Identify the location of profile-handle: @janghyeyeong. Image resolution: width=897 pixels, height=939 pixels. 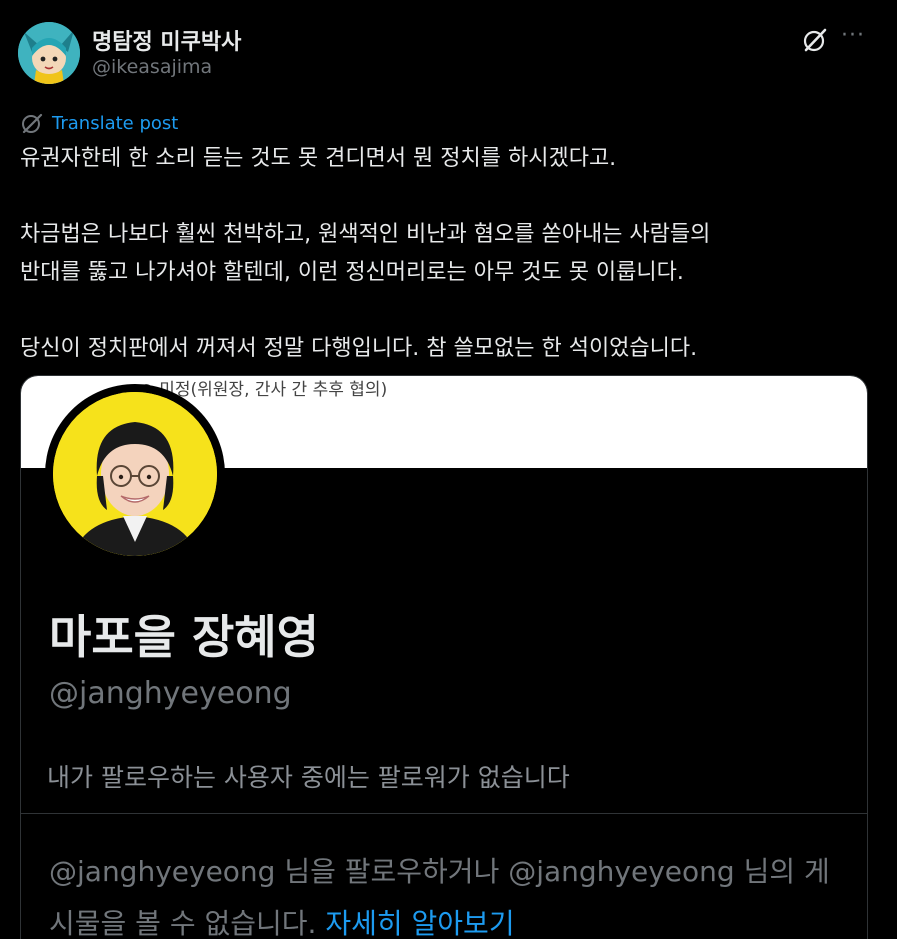
(170, 693).